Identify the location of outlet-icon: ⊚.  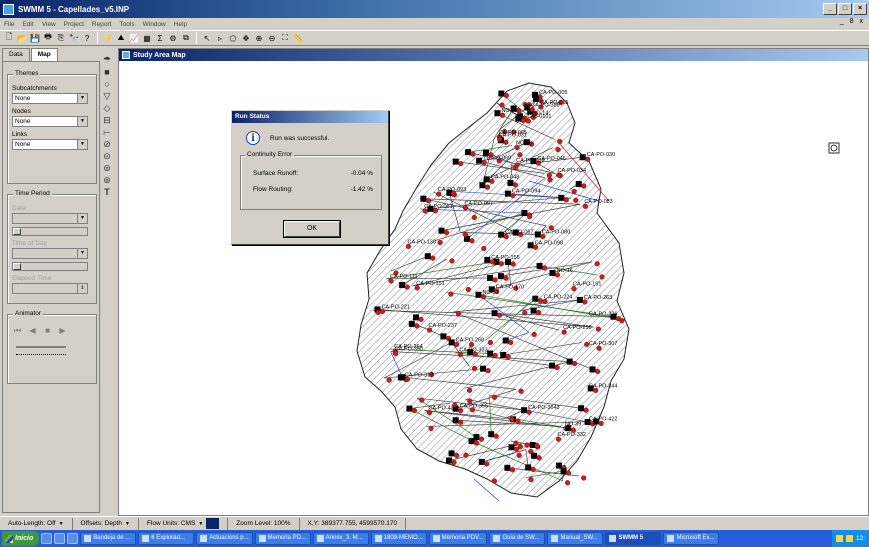
(107, 180).